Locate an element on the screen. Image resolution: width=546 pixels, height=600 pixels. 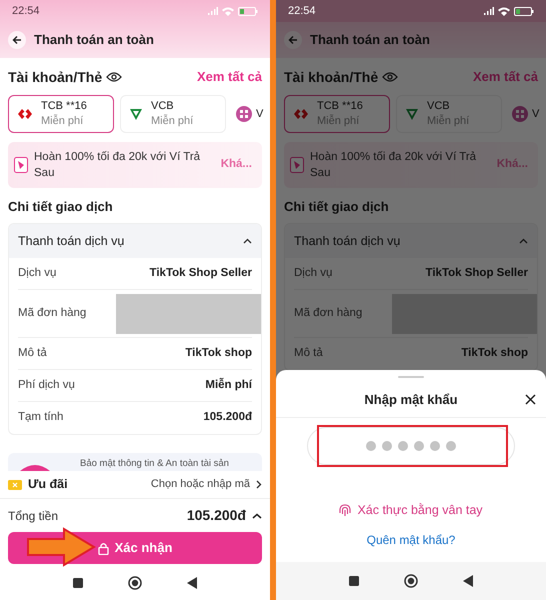
password-field is located at coordinates (411, 446).